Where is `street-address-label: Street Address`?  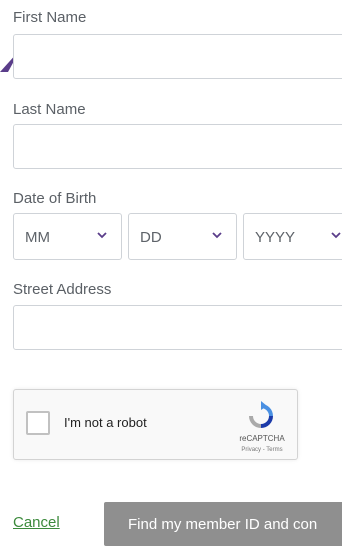
street-address-label: Street Address is located at coordinates (62, 289).